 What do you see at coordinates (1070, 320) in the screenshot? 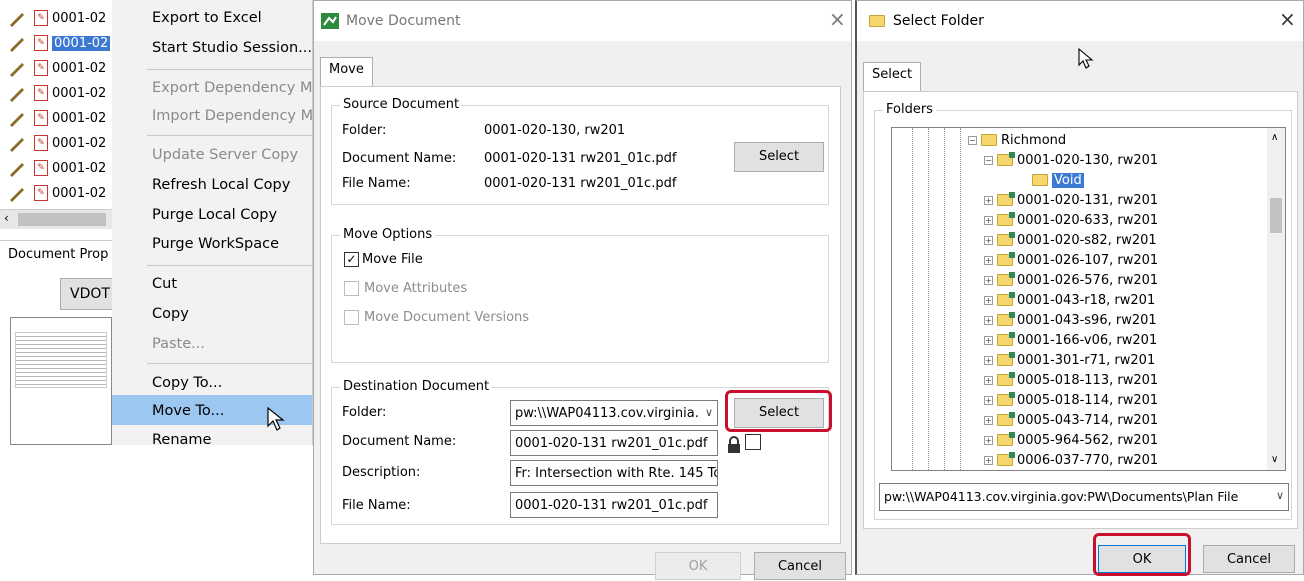
I see `tree-node: +0001-043-s96, rw201` at bounding box center [1070, 320].